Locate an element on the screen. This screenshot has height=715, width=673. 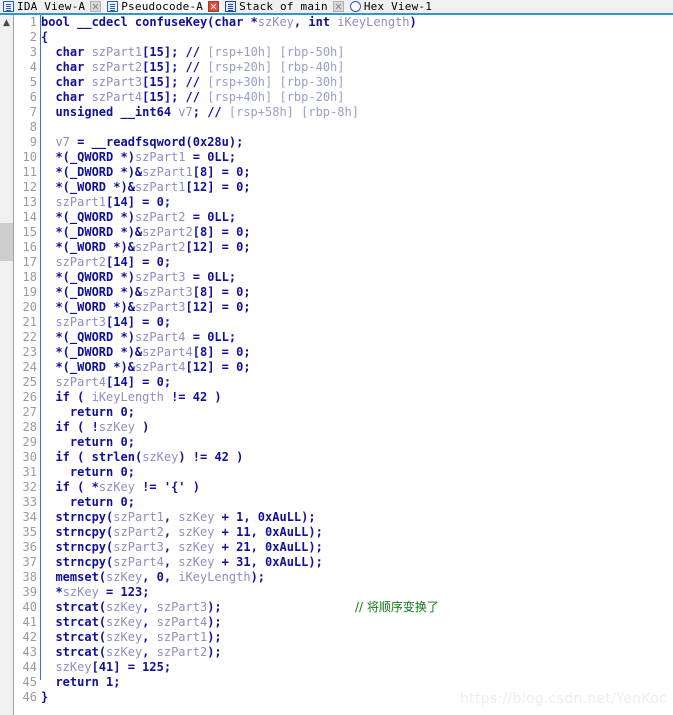
code-line: 16 *(_WORD *)&szPart2[12] = 0; is located at coordinates (344, 247).